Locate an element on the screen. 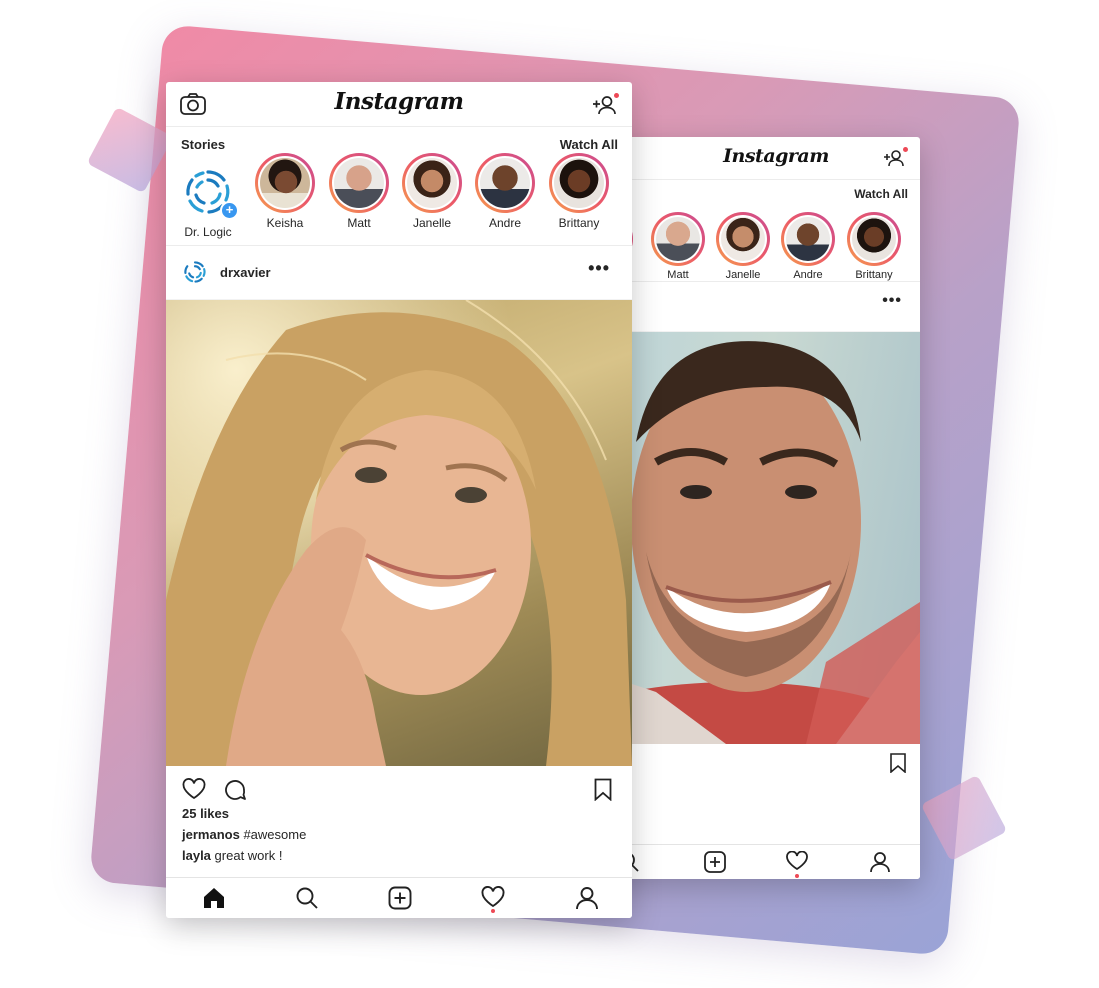  search-icon is located at coordinates (307, 898).